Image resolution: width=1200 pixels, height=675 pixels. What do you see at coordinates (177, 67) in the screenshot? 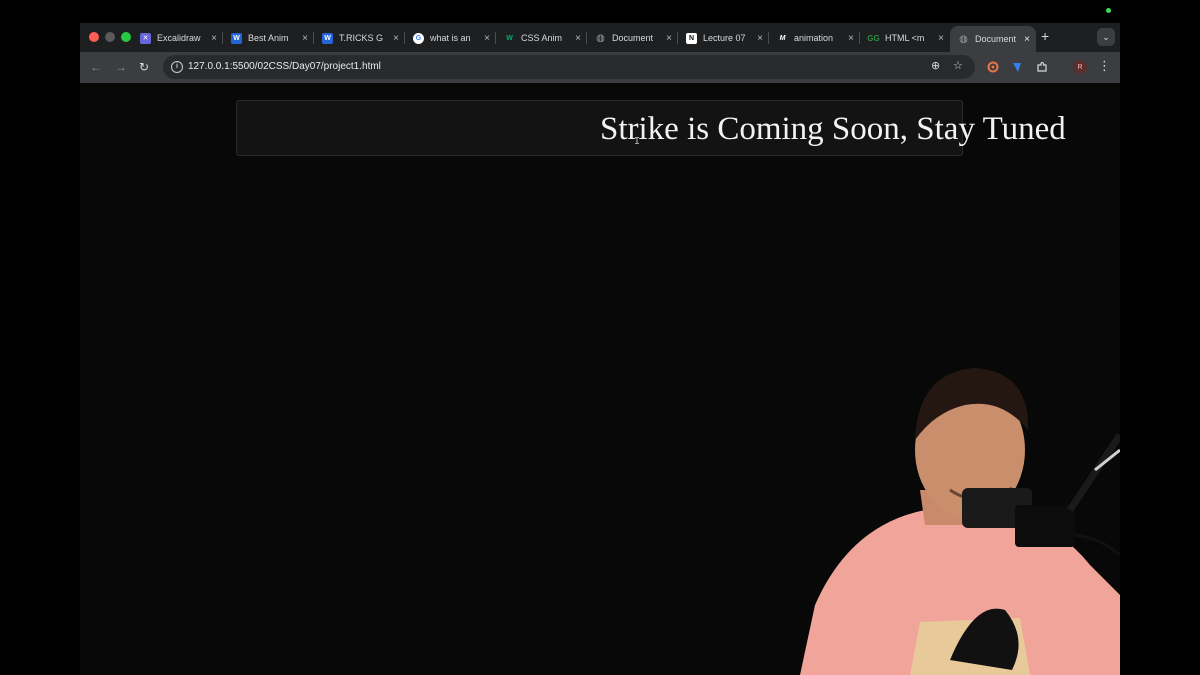
I see `site-info-icon: i` at bounding box center [177, 67].